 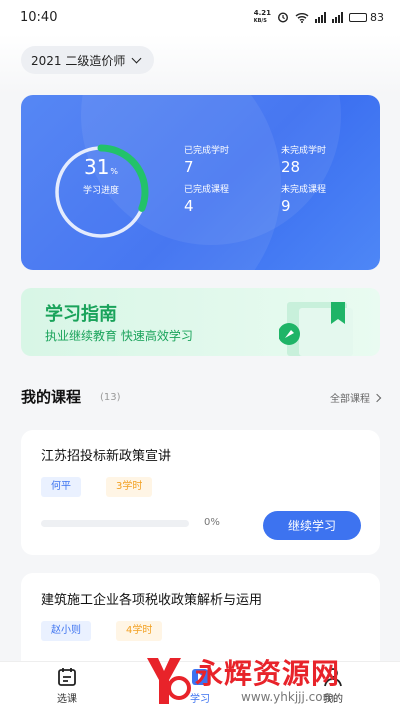 What do you see at coordinates (39, 17) in the screenshot?
I see `status-time: 10:40` at bounding box center [39, 17].